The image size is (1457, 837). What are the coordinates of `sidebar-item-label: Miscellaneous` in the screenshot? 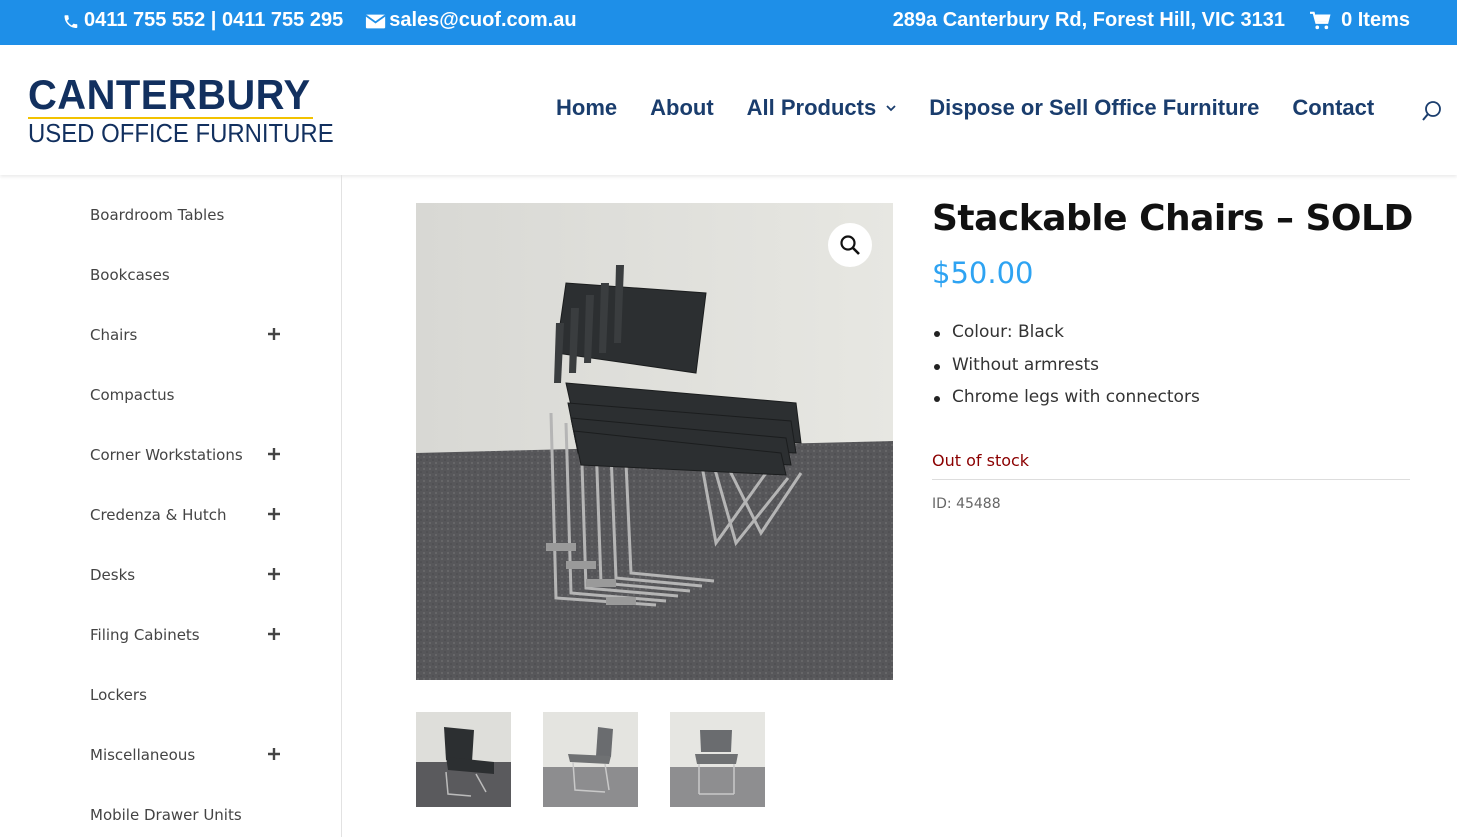 It's located at (143, 755).